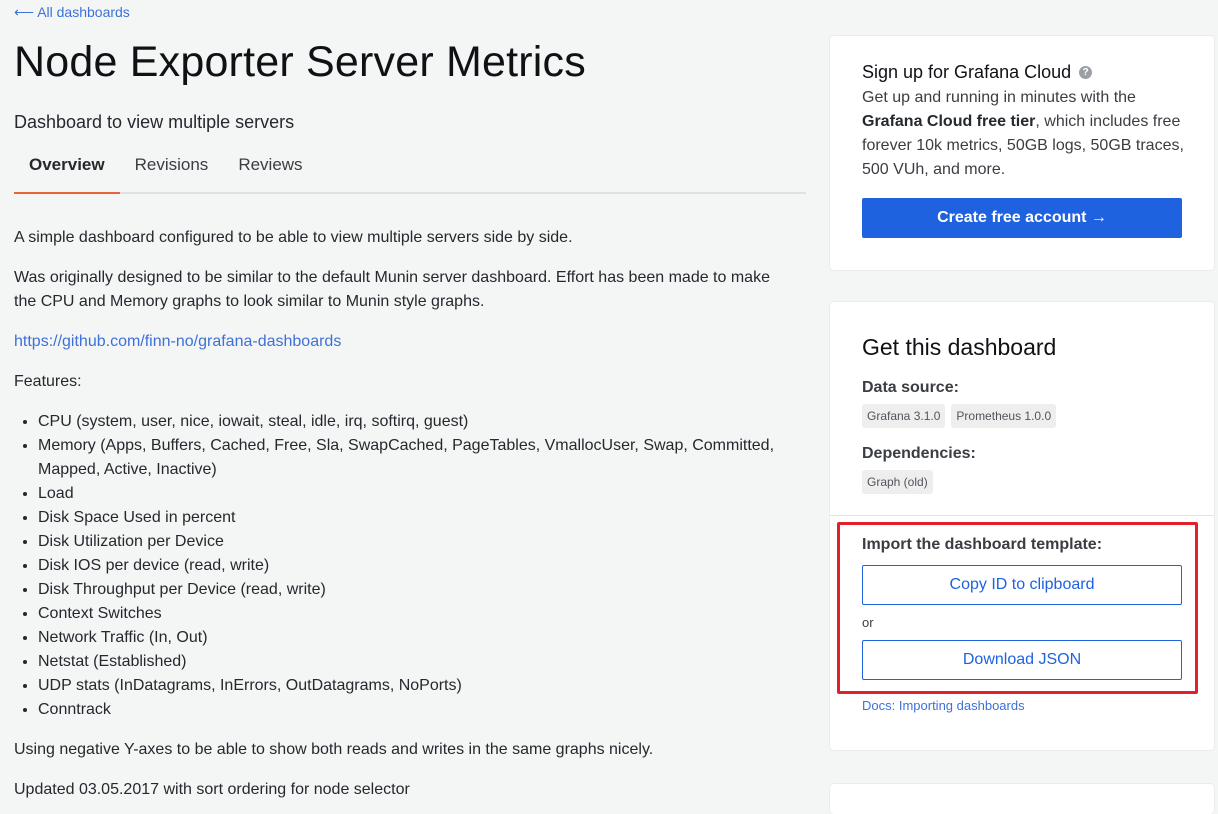 The width and height of the screenshot is (1218, 814). What do you see at coordinates (1017, 608) in the screenshot?
I see `highlight-box` at bounding box center [1017, 608].